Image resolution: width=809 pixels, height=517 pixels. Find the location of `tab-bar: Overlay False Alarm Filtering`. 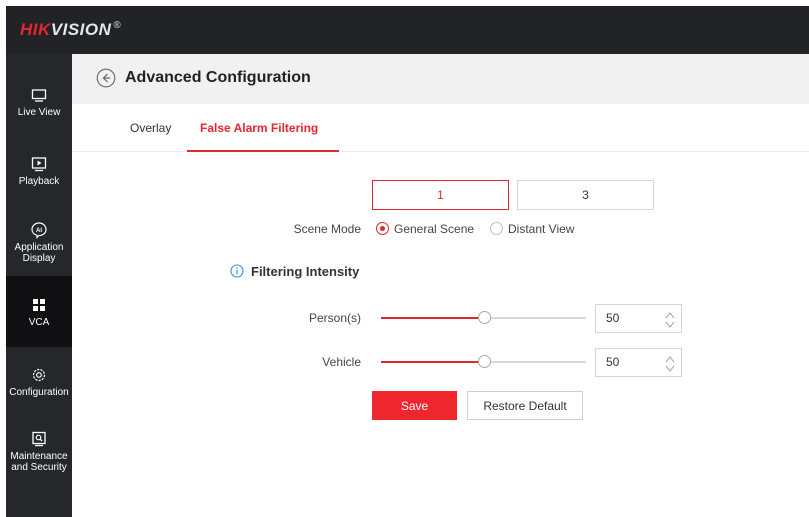

tab-bar: Overlay False Alarm Filtering is located at coordinates (440, 128).